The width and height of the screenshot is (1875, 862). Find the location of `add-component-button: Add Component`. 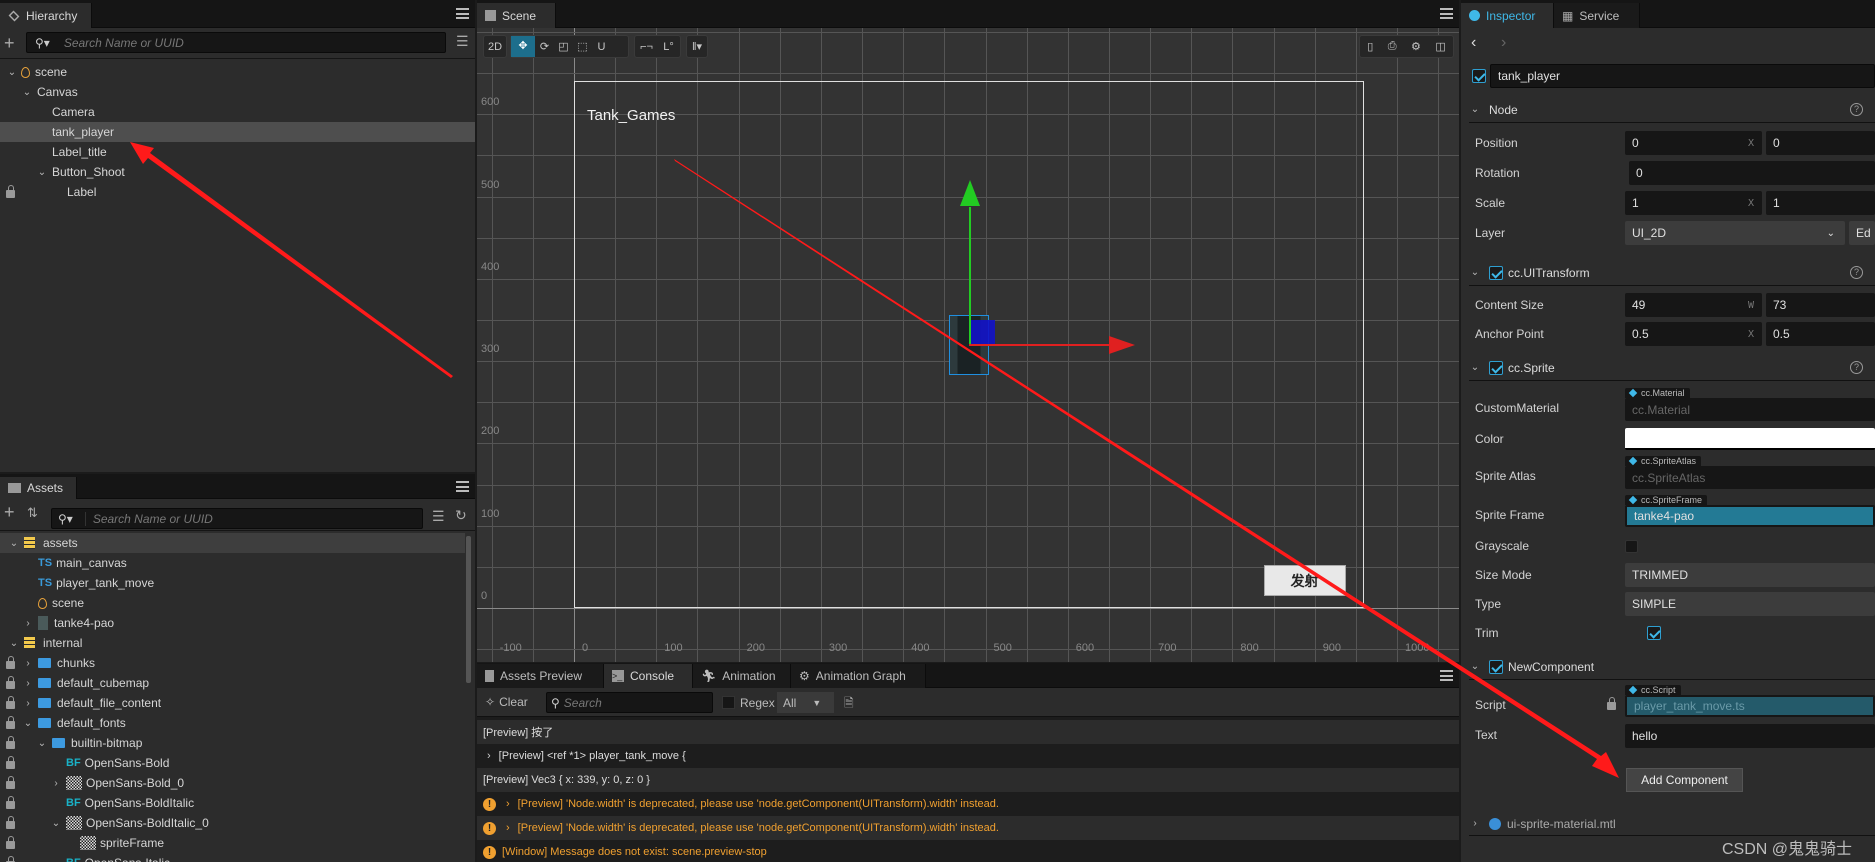

add-component-button: Add Component is located at coordinates (1684, 780).